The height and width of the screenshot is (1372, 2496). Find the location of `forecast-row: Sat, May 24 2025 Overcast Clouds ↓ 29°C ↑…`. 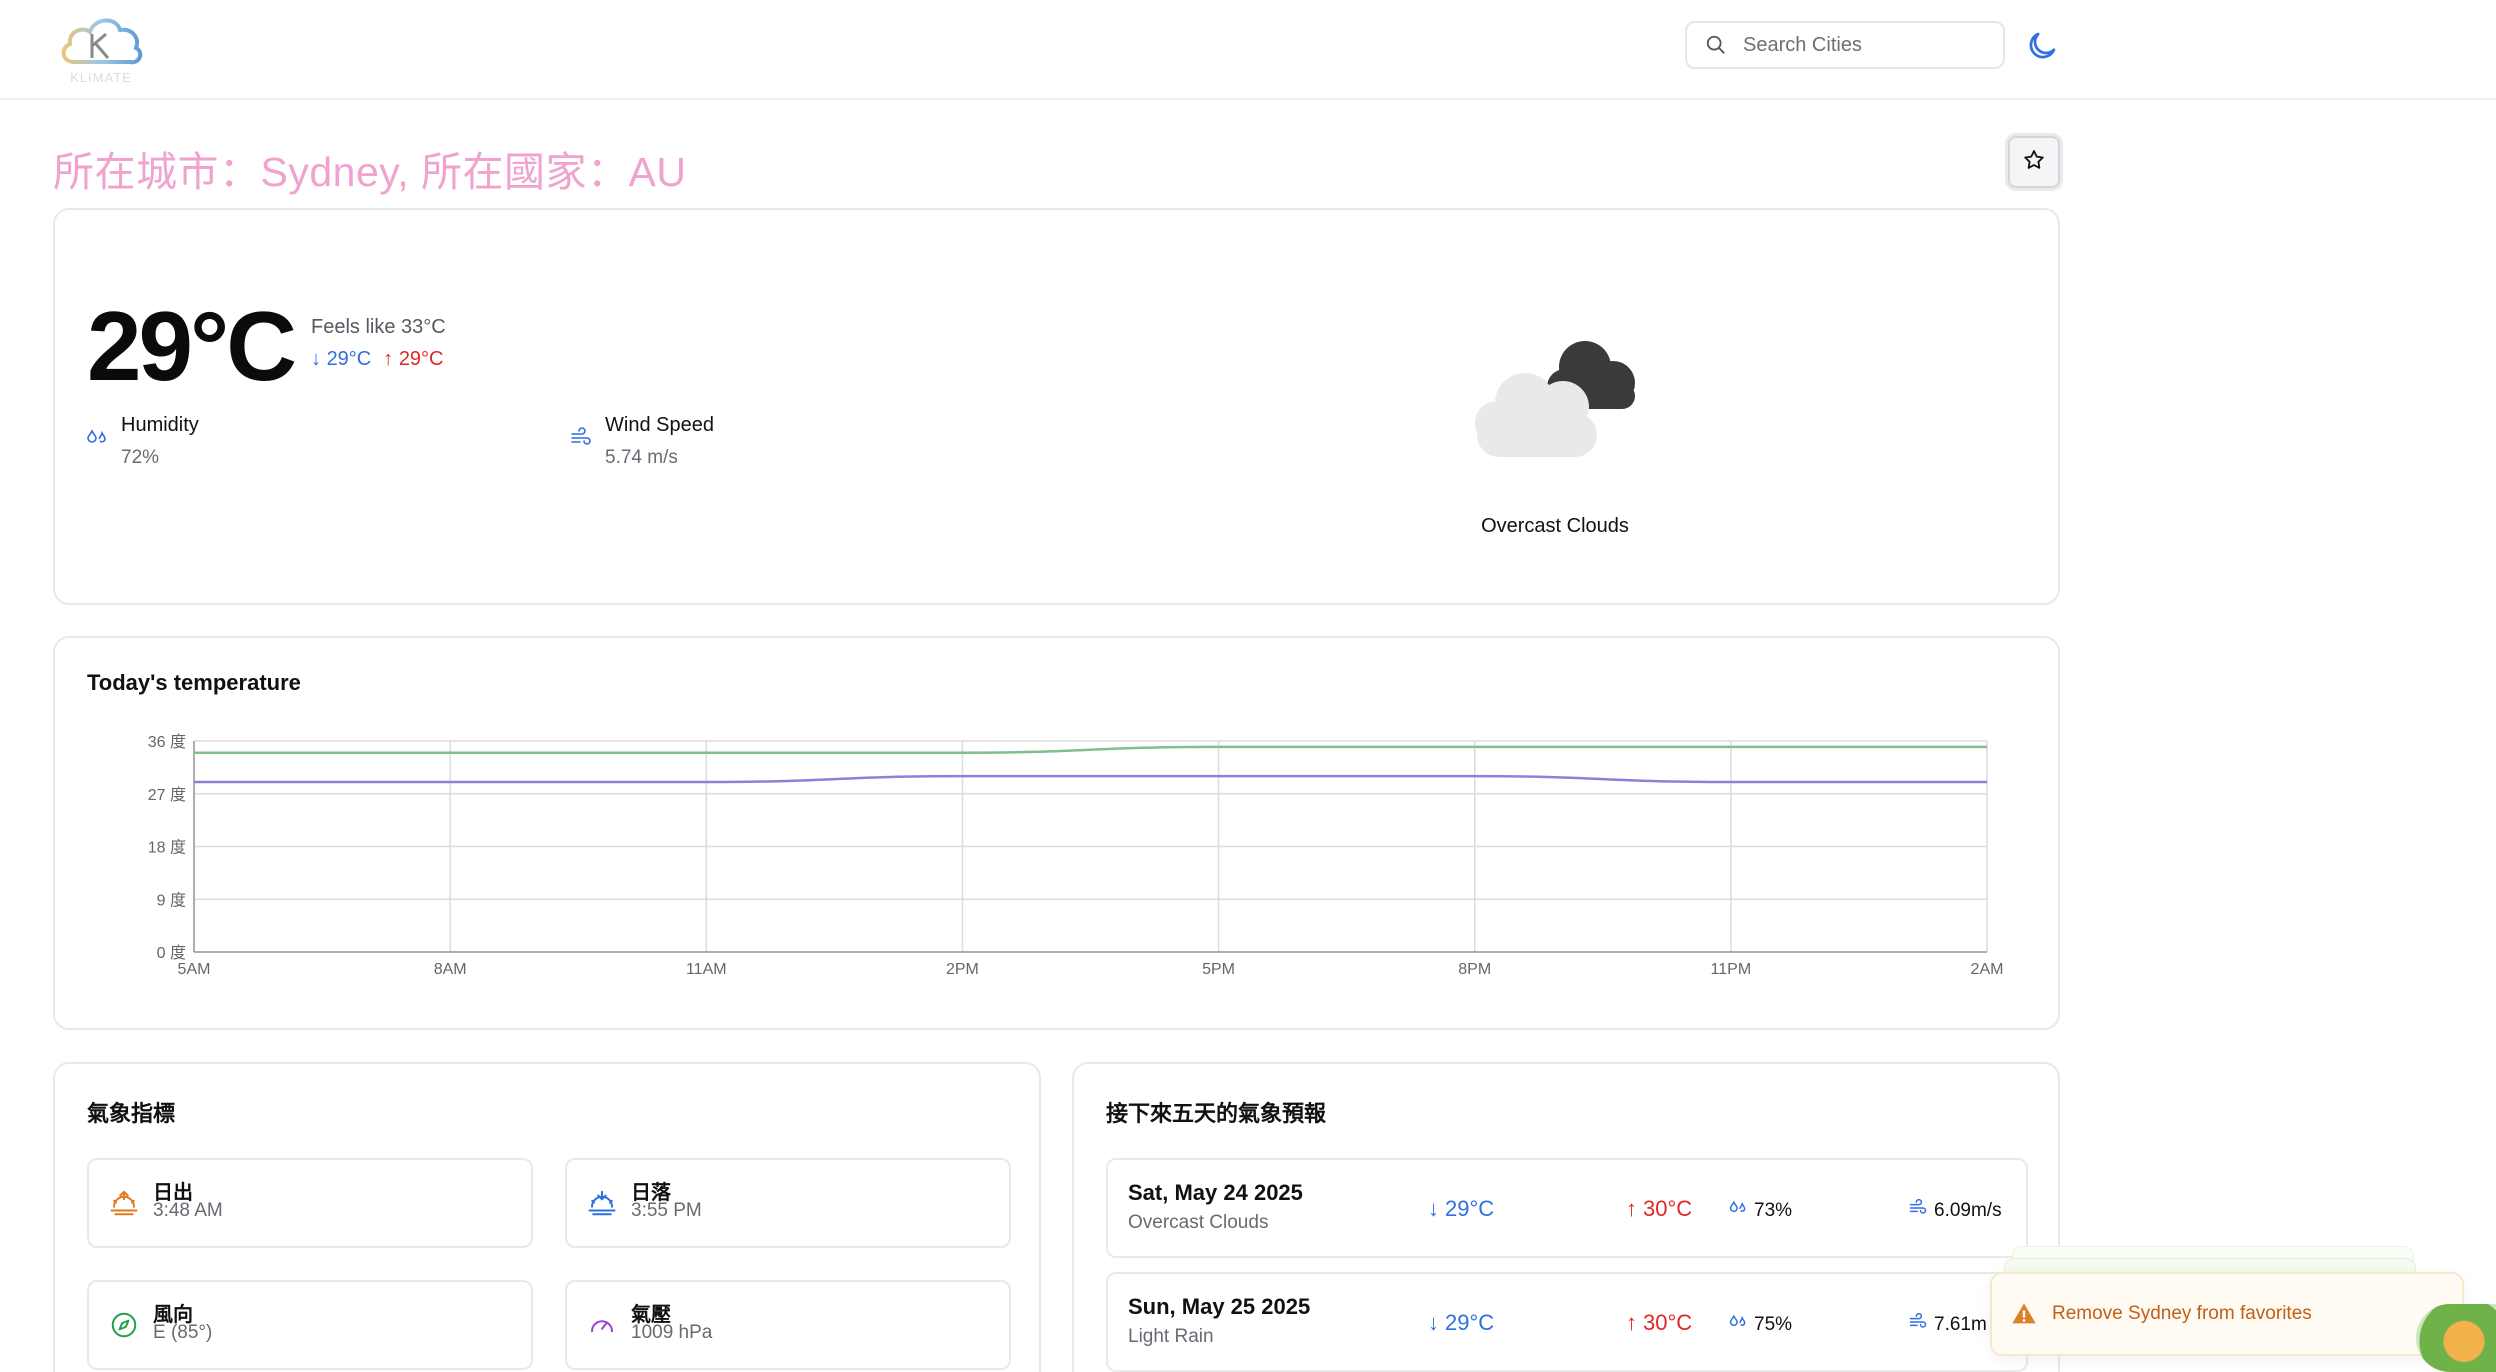

forecast-row: Sat, May 24 2025 Overcast Clouds ↓ 29°C ↑… is located at coordinates (1567, 1208).